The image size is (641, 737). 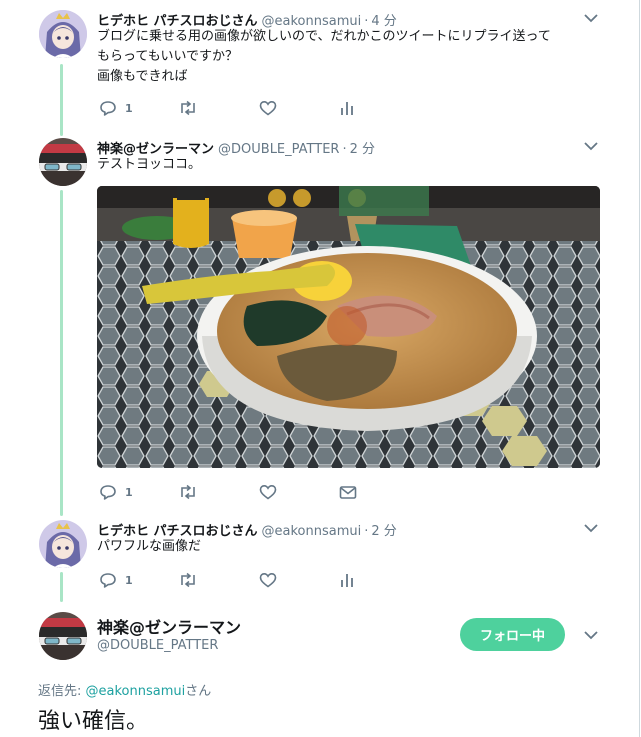 I want to click on replying-to-suffix: さん, so click(x=198, y=691).